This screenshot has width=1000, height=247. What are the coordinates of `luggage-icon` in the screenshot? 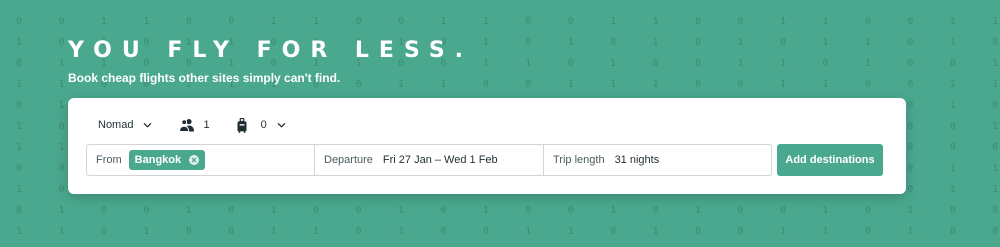 It's located at (242, 125).